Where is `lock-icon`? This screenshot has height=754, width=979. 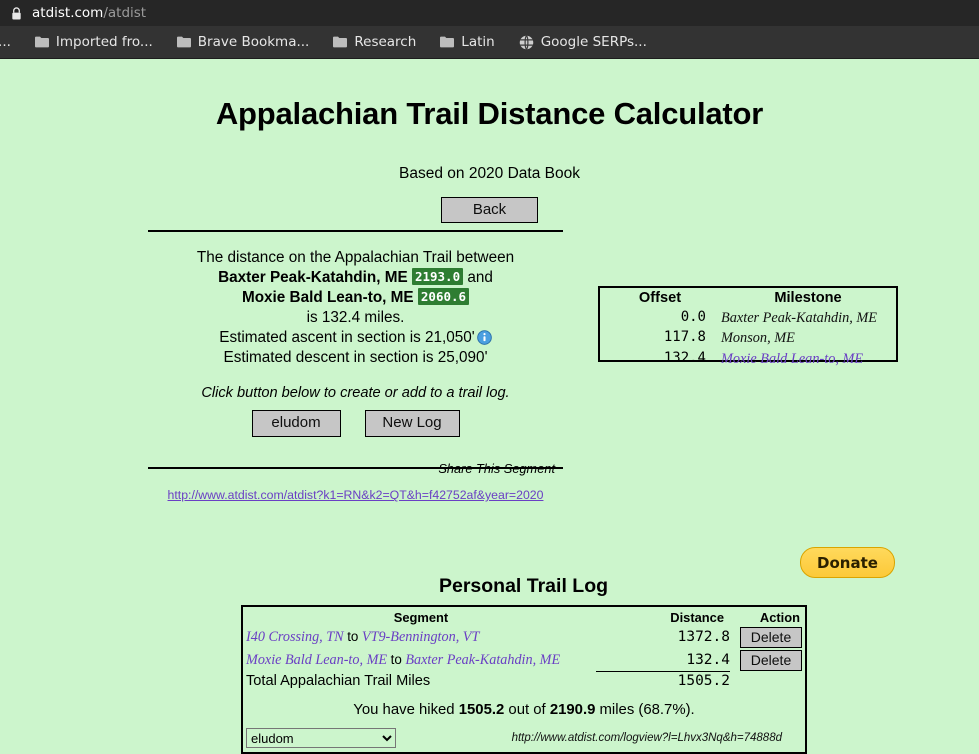 lock-icon is located at coordinates (16, 13).